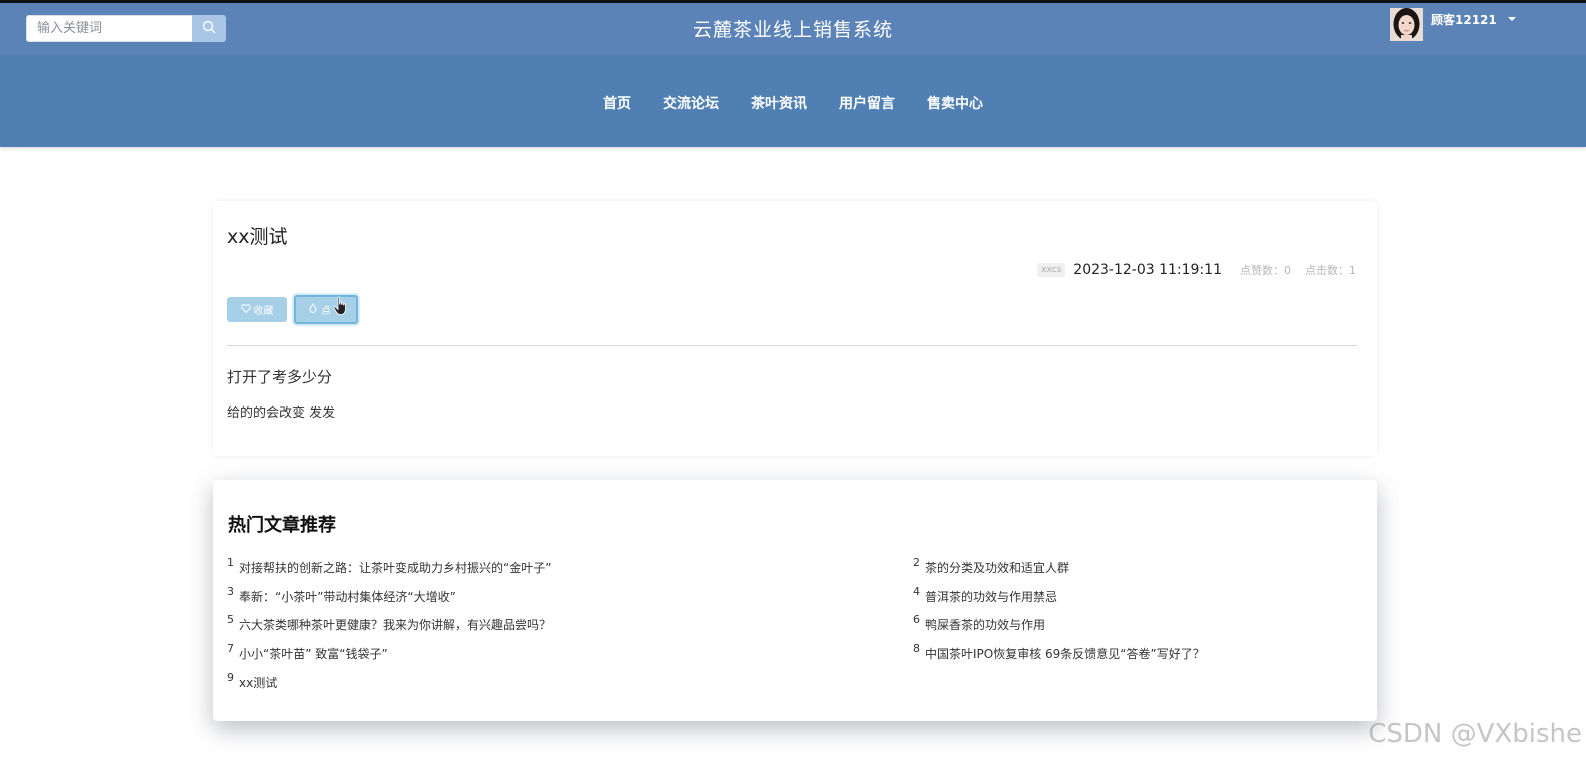 This screenshot has height=767, width=1586. I want to click on hot-article-link: 六大茶类哪种茶叶更健康？我来为你讲解，有兴趣品尝吗？, so click(395, 624).